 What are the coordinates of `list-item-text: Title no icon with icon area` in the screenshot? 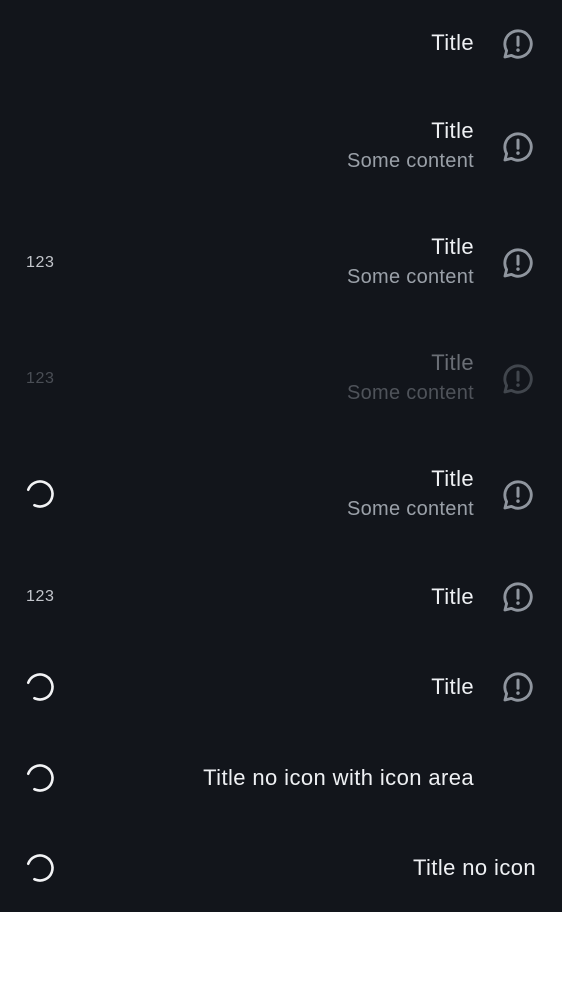 It's located at (338, 778).